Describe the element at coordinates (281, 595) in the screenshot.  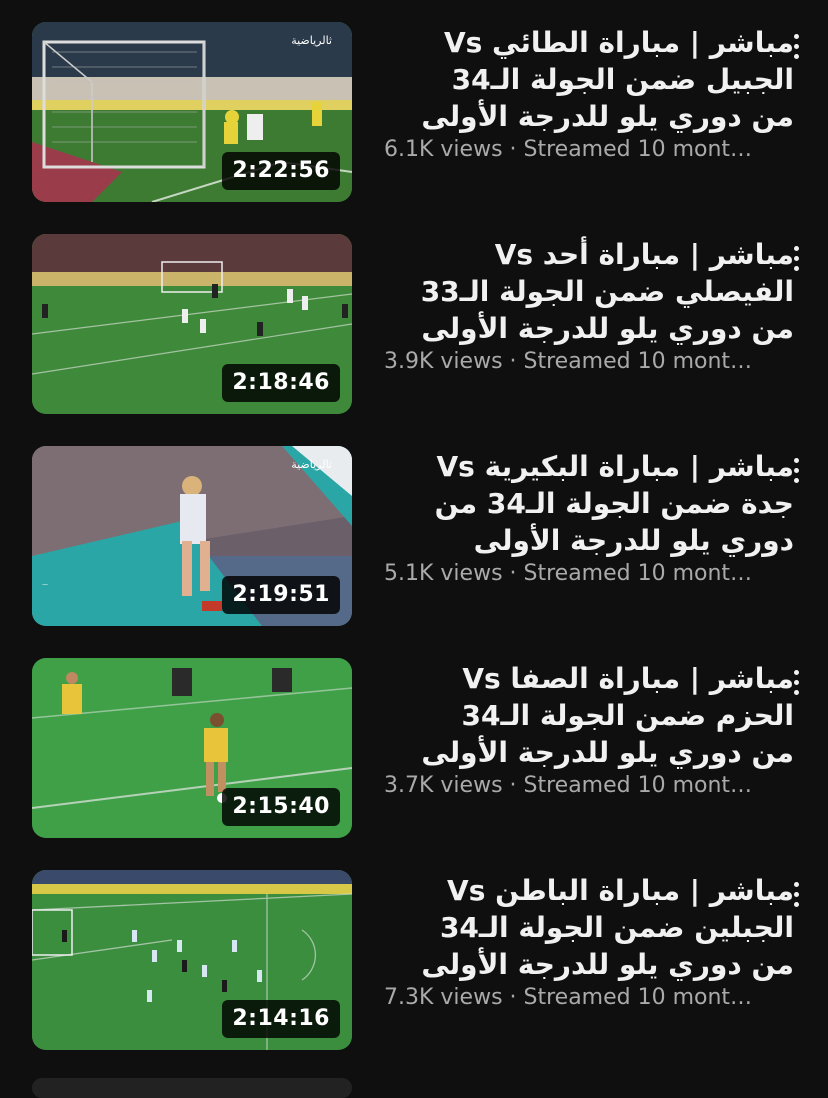
I see `video-duration: 2:19:51` at that location.